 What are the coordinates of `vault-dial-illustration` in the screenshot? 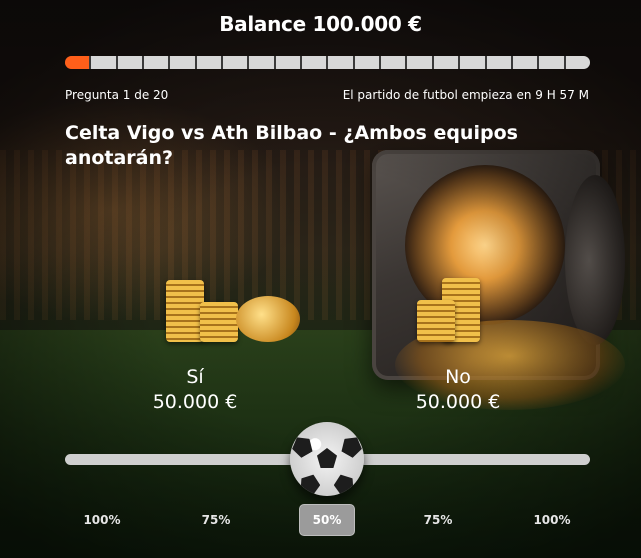 It's located at (595, 260).